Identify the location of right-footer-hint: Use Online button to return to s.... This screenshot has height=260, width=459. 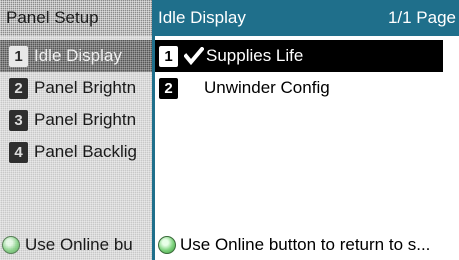
(307, 245).